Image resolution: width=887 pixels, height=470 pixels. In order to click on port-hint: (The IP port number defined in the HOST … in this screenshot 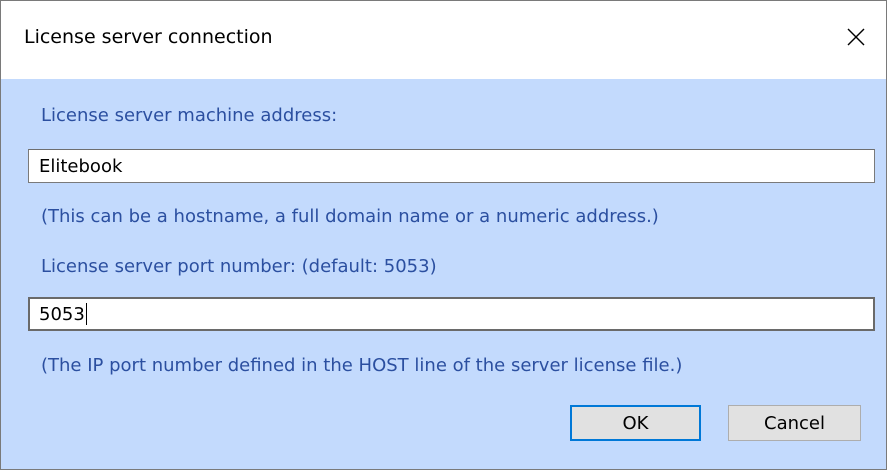, I will do `click(362, 365)`.